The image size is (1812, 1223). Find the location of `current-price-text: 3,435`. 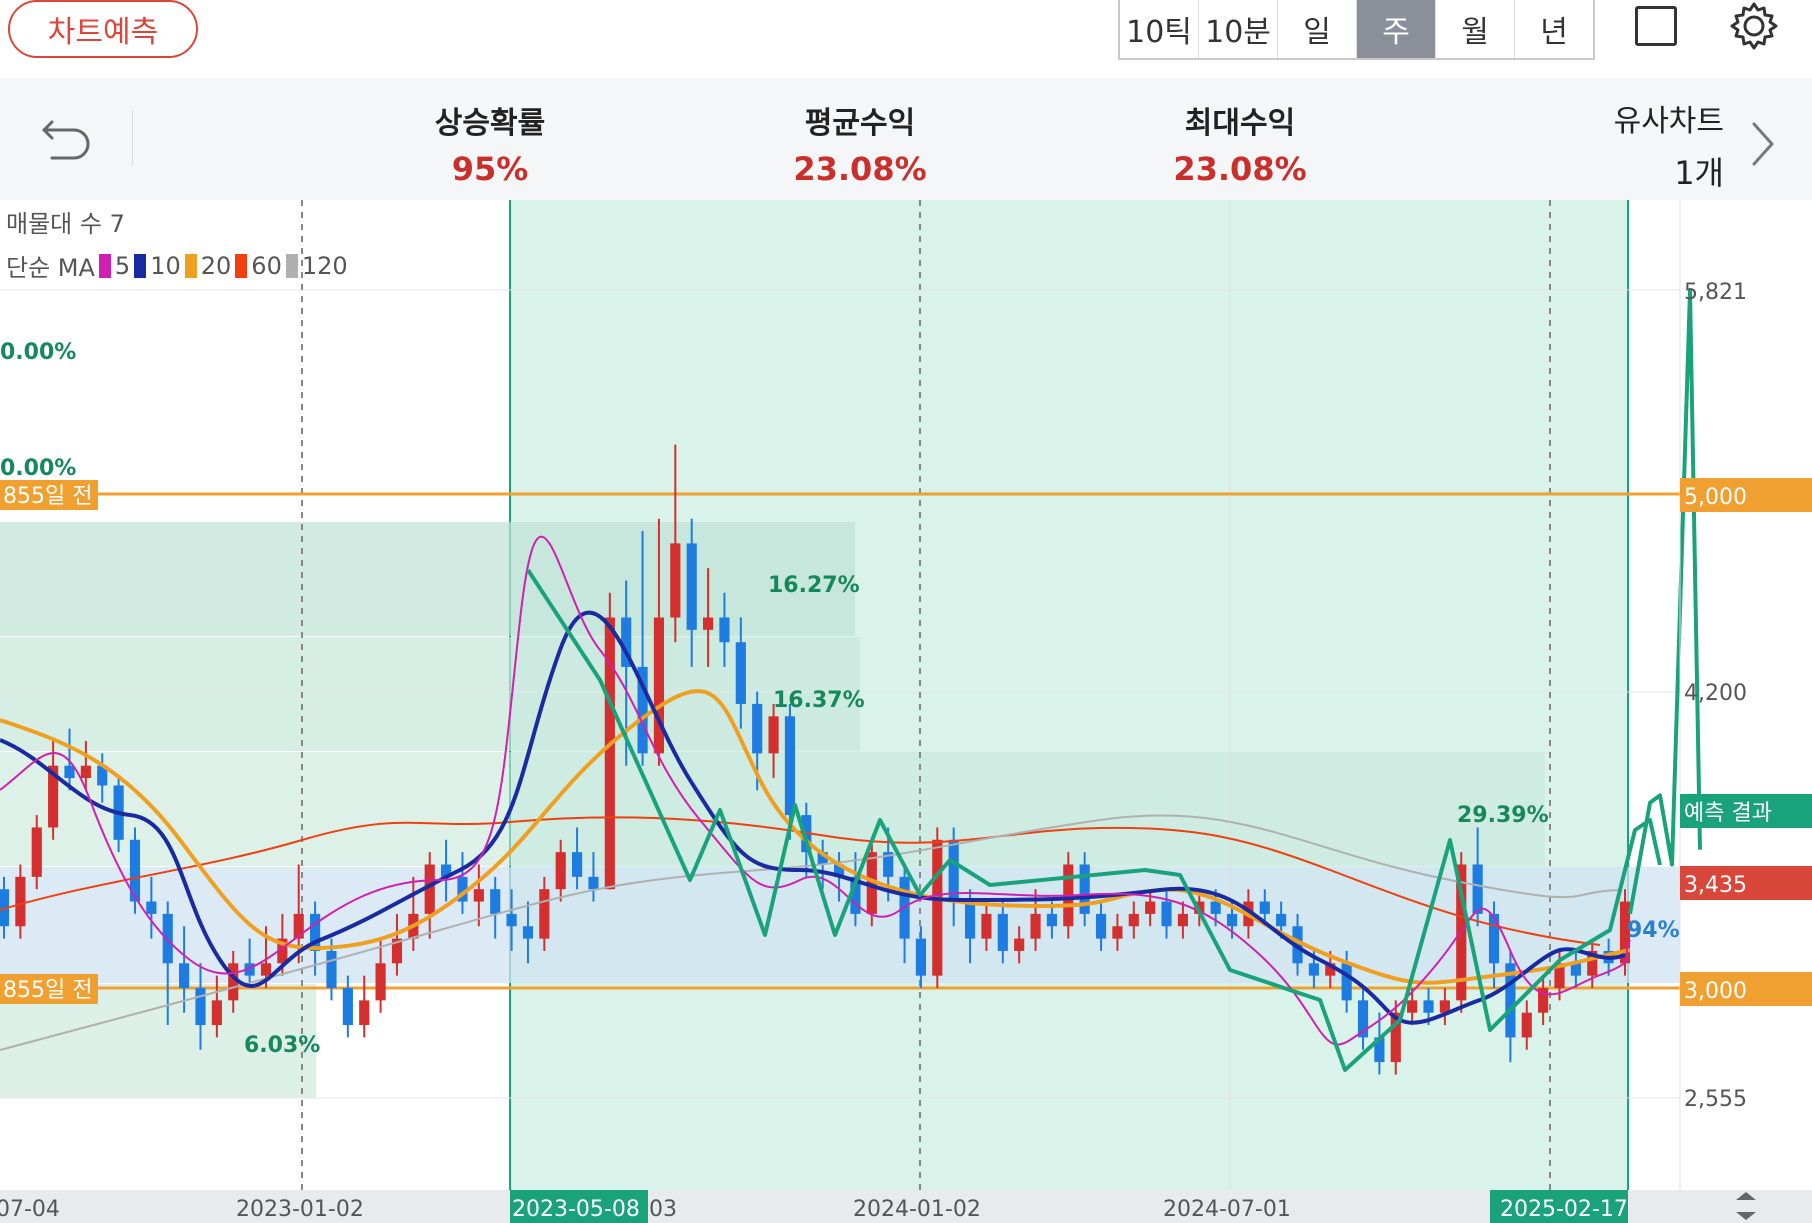

current-price-text: 3,435 is located at coordinates (1715, 885).